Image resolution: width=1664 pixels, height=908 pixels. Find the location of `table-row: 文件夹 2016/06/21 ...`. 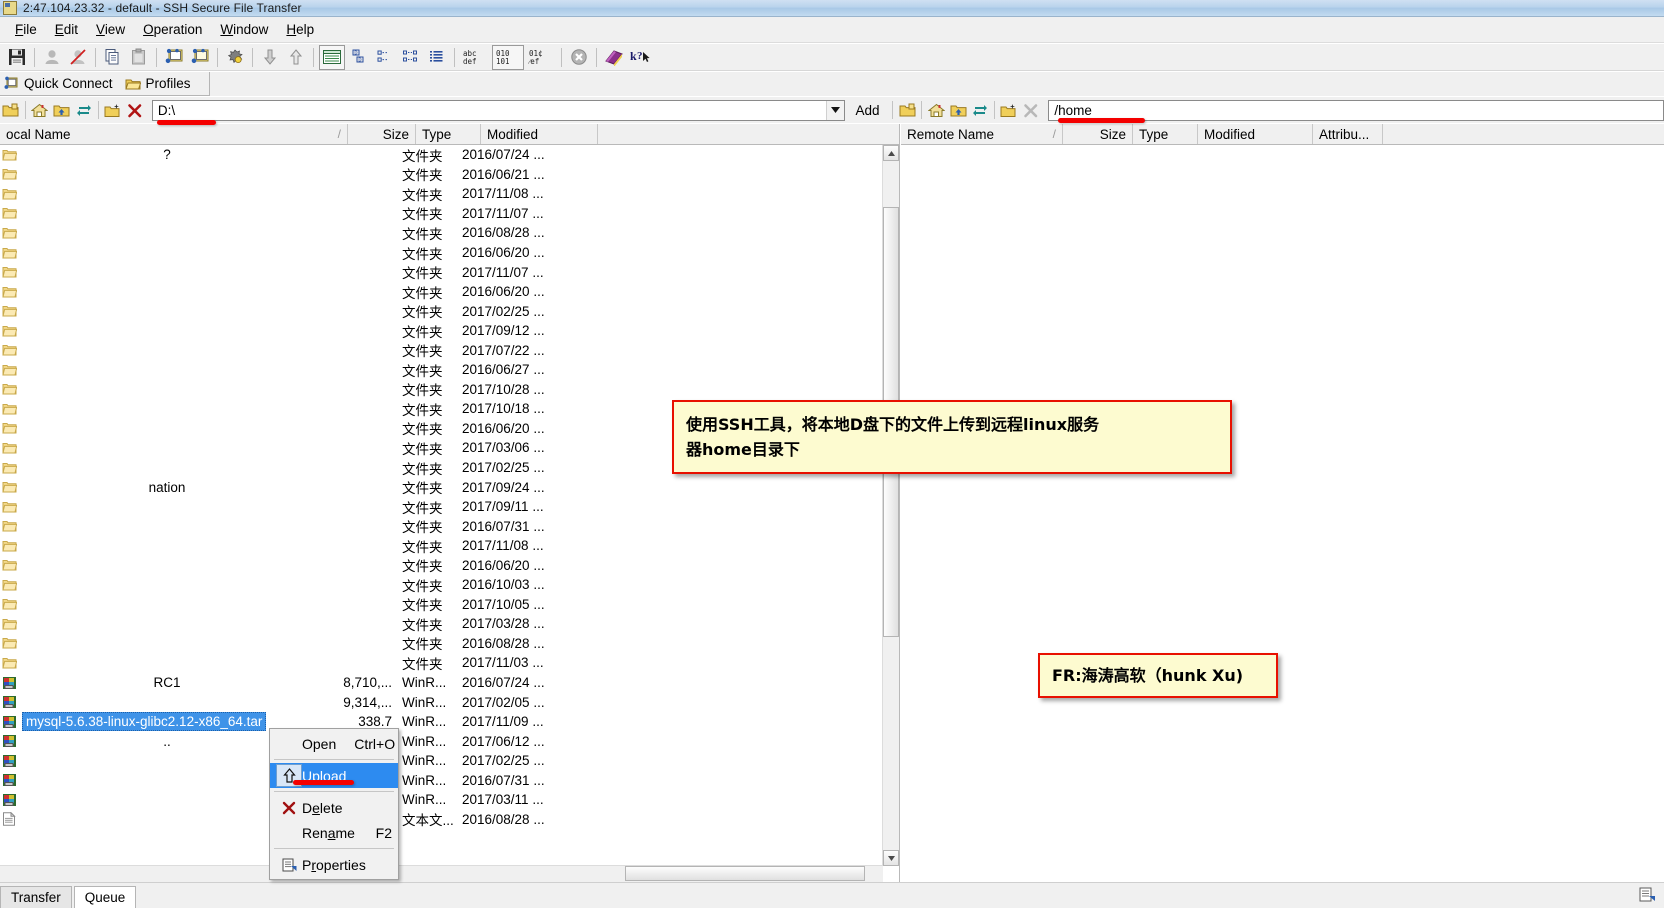

table-row: 文件夹 2016/06/21 ... is located at coordinates (449, 175).